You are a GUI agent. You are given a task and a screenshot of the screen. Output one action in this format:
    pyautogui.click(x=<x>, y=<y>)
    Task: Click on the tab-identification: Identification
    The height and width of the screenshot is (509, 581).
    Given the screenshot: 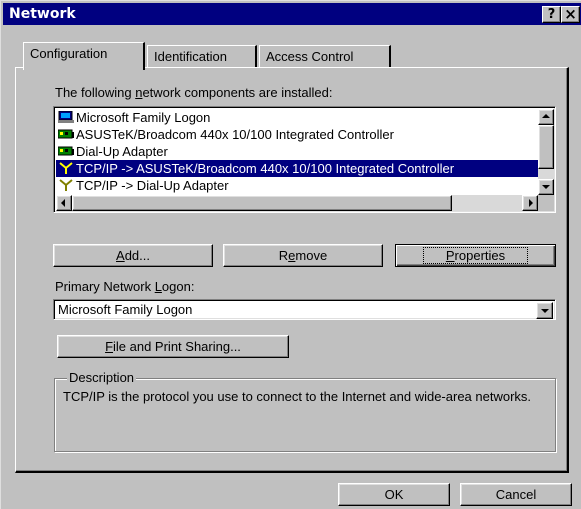 What is the action you would take?
    pyautogui.click(x=202, y=57)
    